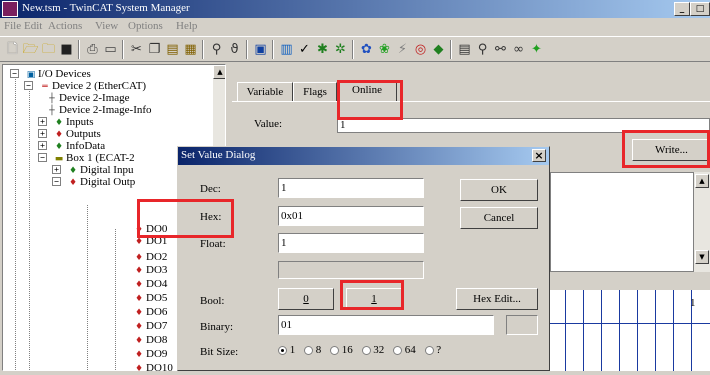 The height and width of the screenshot is (375, 710). What do you see at coordinates (260, 49) in the screenshot?
I see `grid-icon: ▣` at bounding box center [260, 49].